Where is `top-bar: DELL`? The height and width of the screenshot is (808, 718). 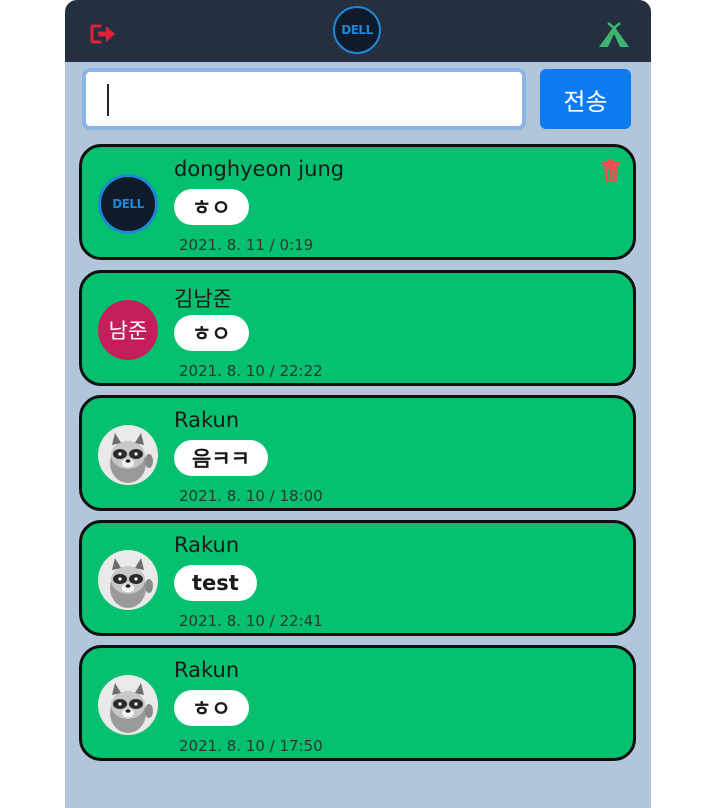
top-bar: DELL is located at coordinates (358, 31).